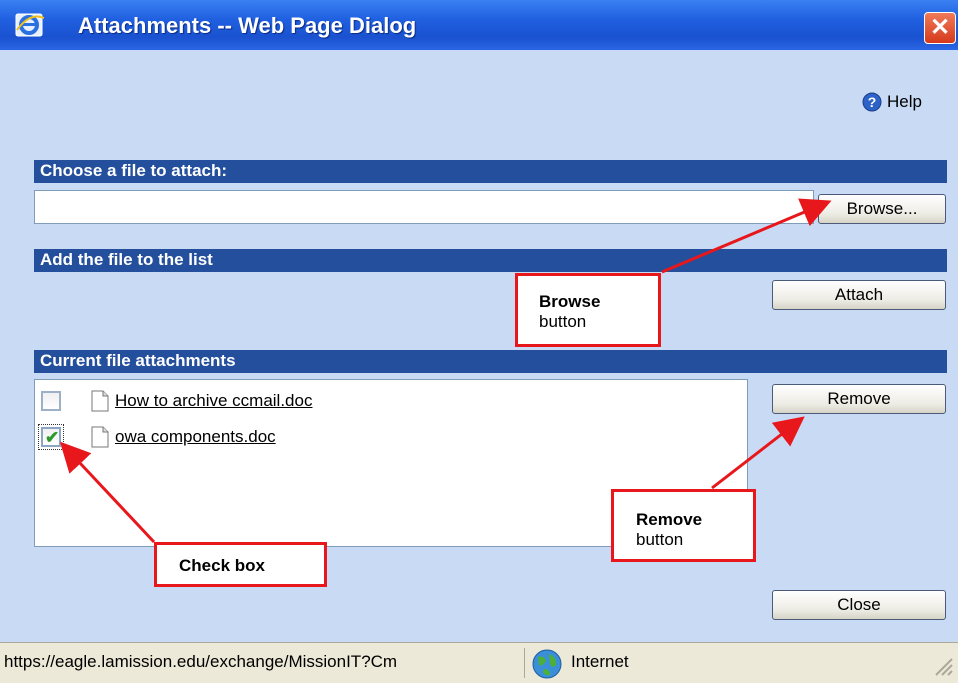 The height and width of the screenshot is (683, 958). I want to click on attachment-link: How to archive ccmail.doc, so click(213, 401).